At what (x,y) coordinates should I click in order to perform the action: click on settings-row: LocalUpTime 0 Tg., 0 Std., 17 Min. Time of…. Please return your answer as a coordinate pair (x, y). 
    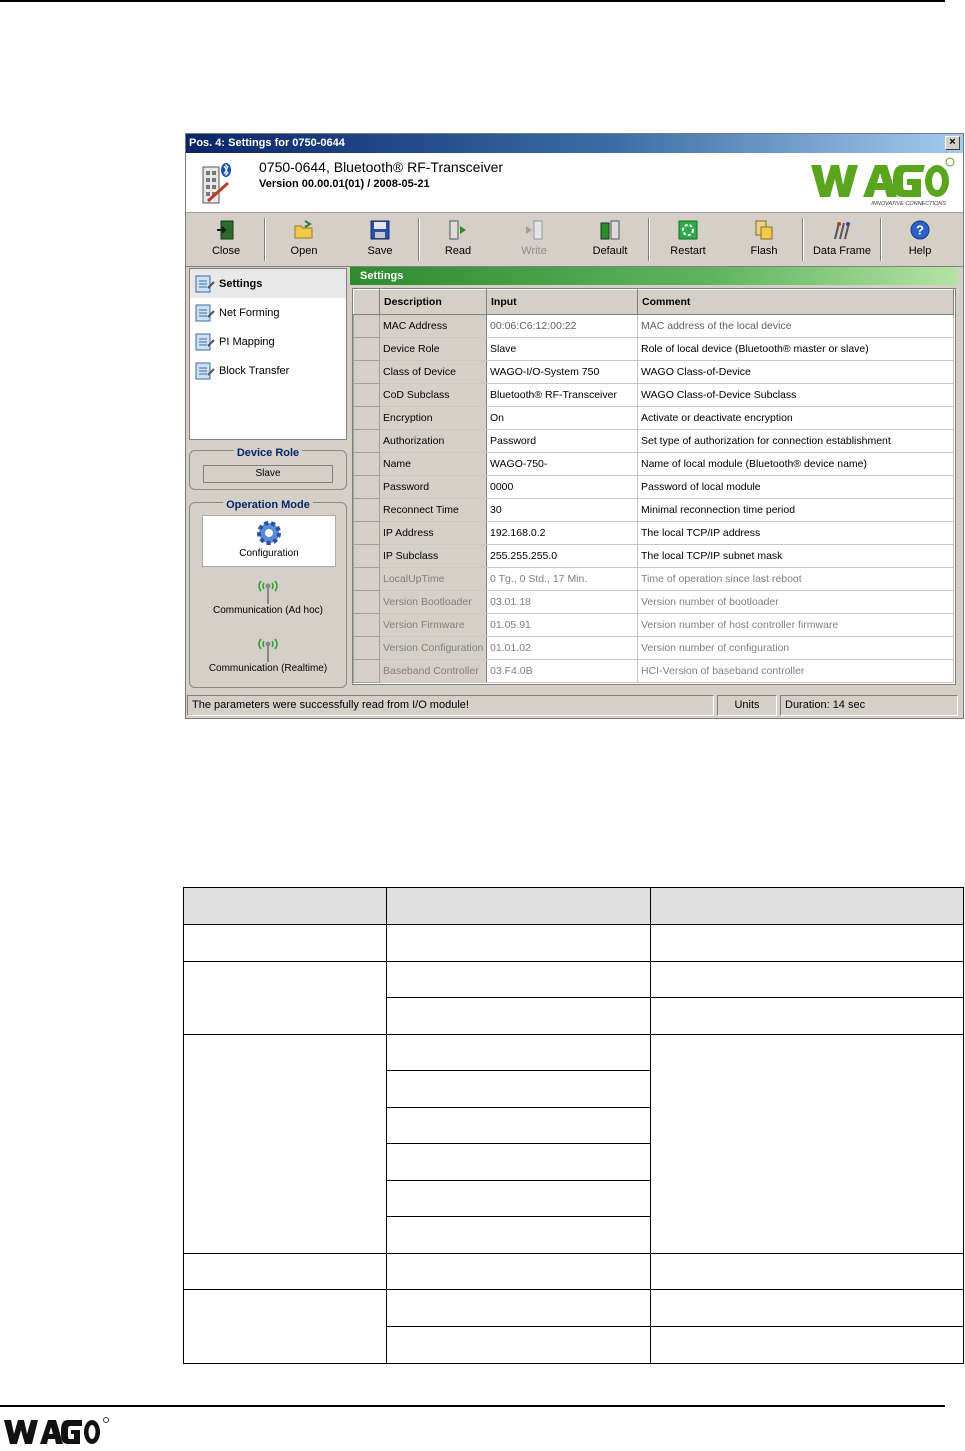
    Looking at the image, I should click on (653, 579).